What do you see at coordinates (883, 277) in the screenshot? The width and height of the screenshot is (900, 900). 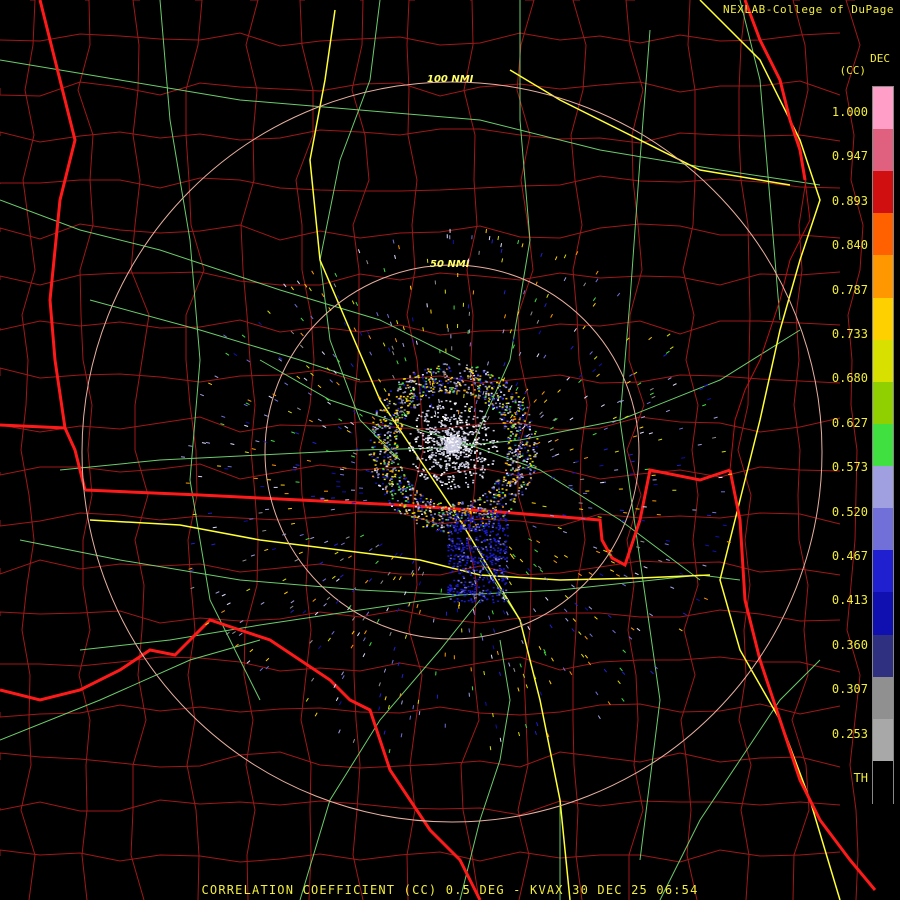 I see `colorbar-segment` at bounding box center [883, 277].